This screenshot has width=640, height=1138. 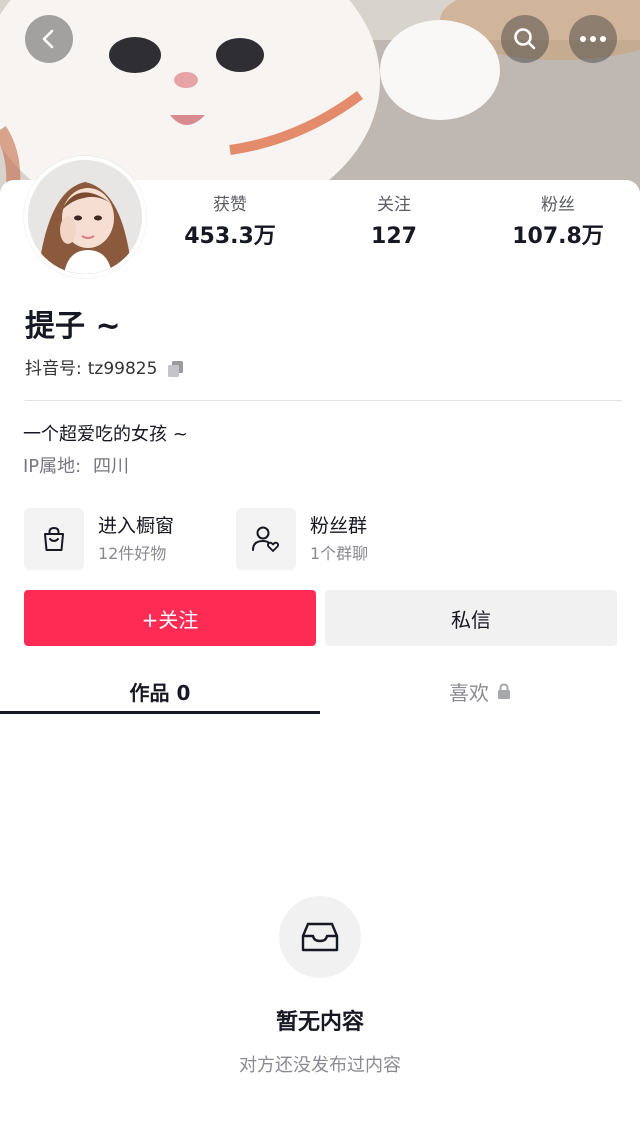 What do you see at coordinates (469, 692) in the screenshot?
I see `tab-likes-label: 喜欢` at bounding box center [469, 692].